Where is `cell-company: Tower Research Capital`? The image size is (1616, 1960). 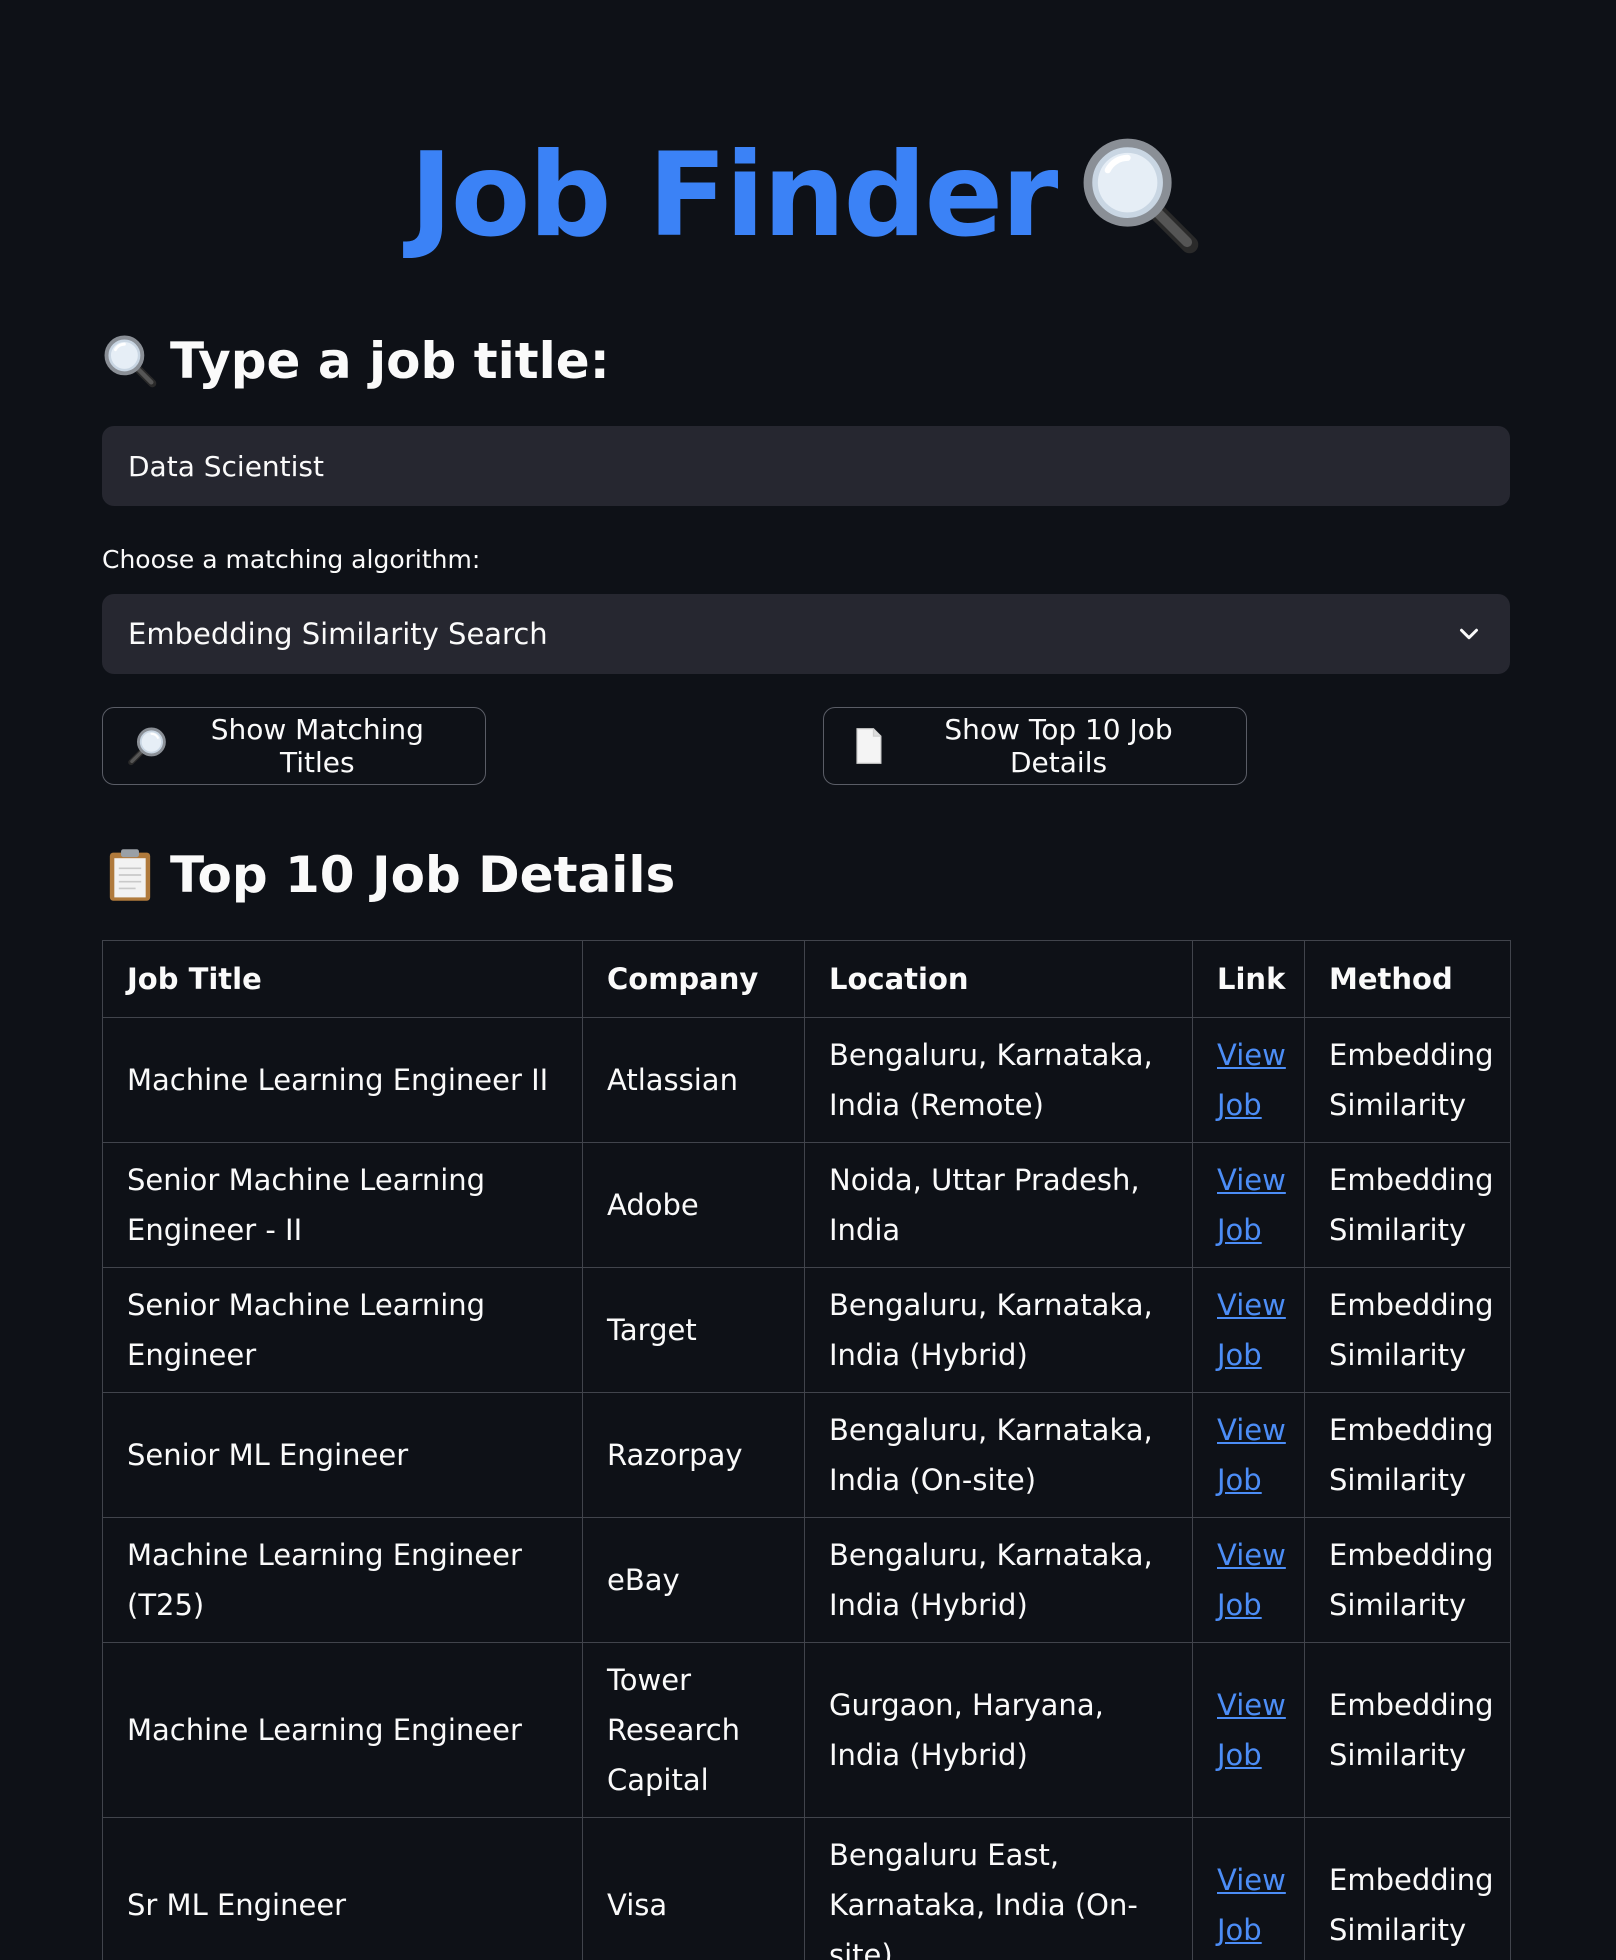 cell-company: Tower Research Capital is located at coordinates (693, 1730).